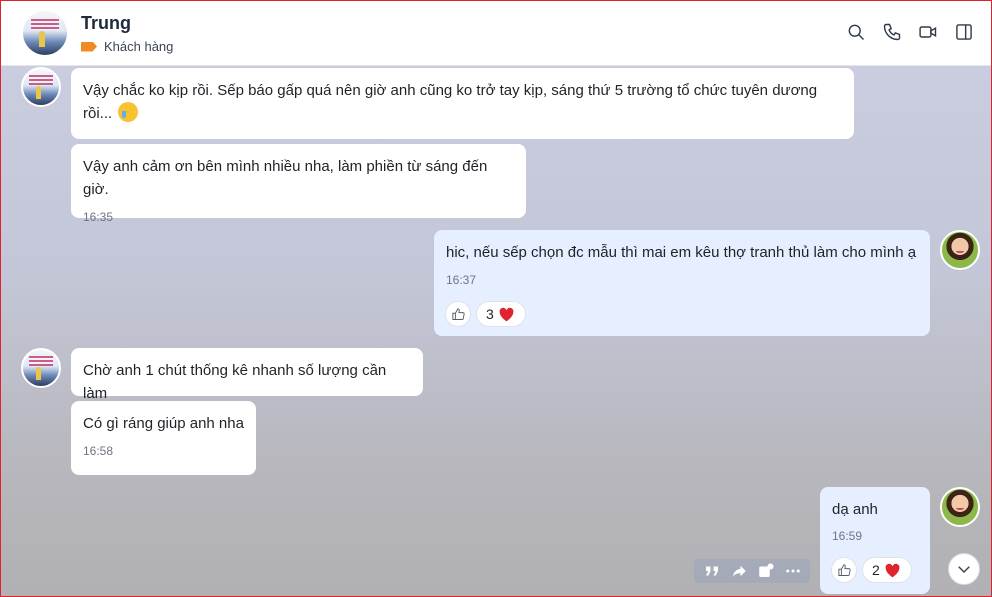  Describe the element at coordinates (964, 32) in the screenshot. I see `sidebar-toggle-icon` at that location.